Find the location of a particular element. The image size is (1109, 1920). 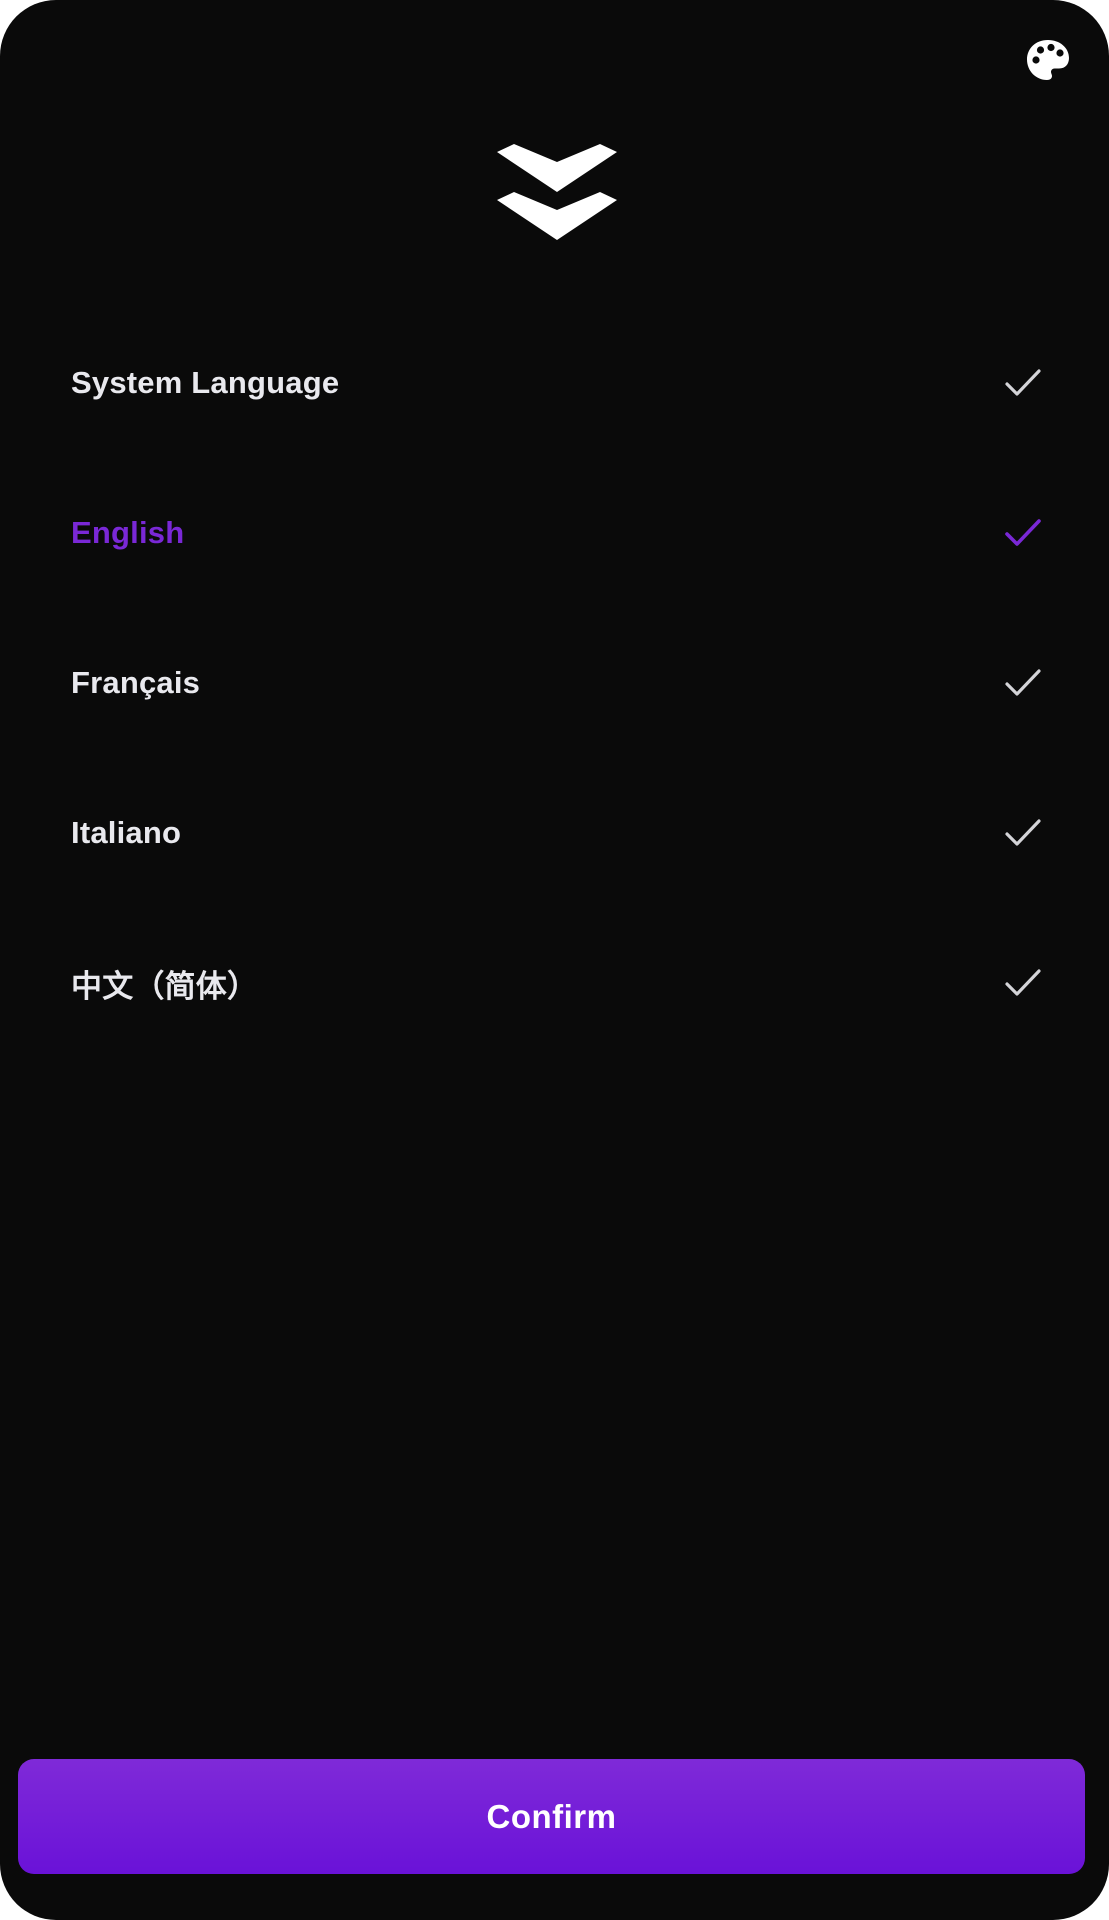

language-label: English is located at coordinates (128, 532).